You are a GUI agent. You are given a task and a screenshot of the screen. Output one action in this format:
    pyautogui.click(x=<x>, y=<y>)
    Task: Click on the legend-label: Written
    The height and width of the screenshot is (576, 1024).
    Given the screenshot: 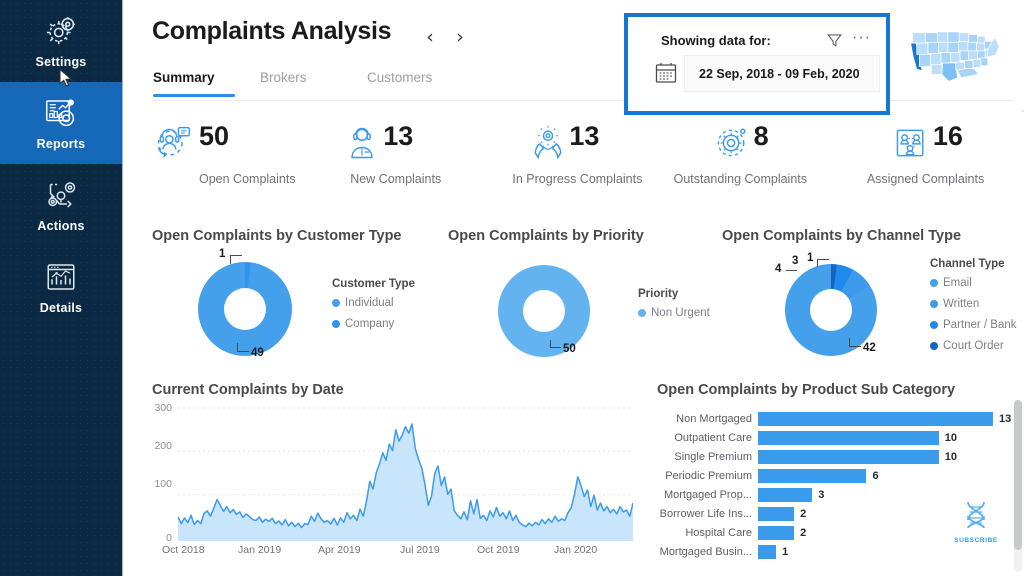 What is the action you would take?
    pyautogui.click(x=961, y=304)
    